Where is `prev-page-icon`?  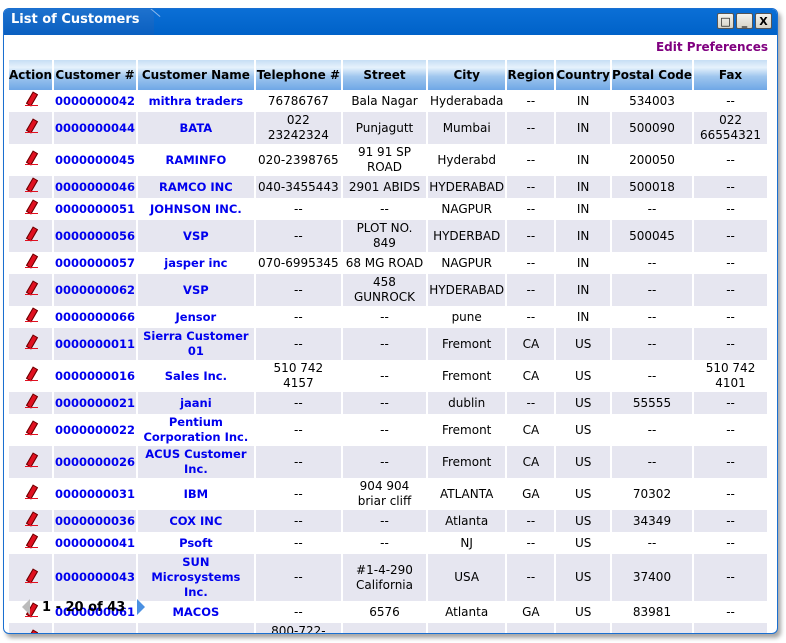 prev-page-icon is located at coordinates (26, 607).